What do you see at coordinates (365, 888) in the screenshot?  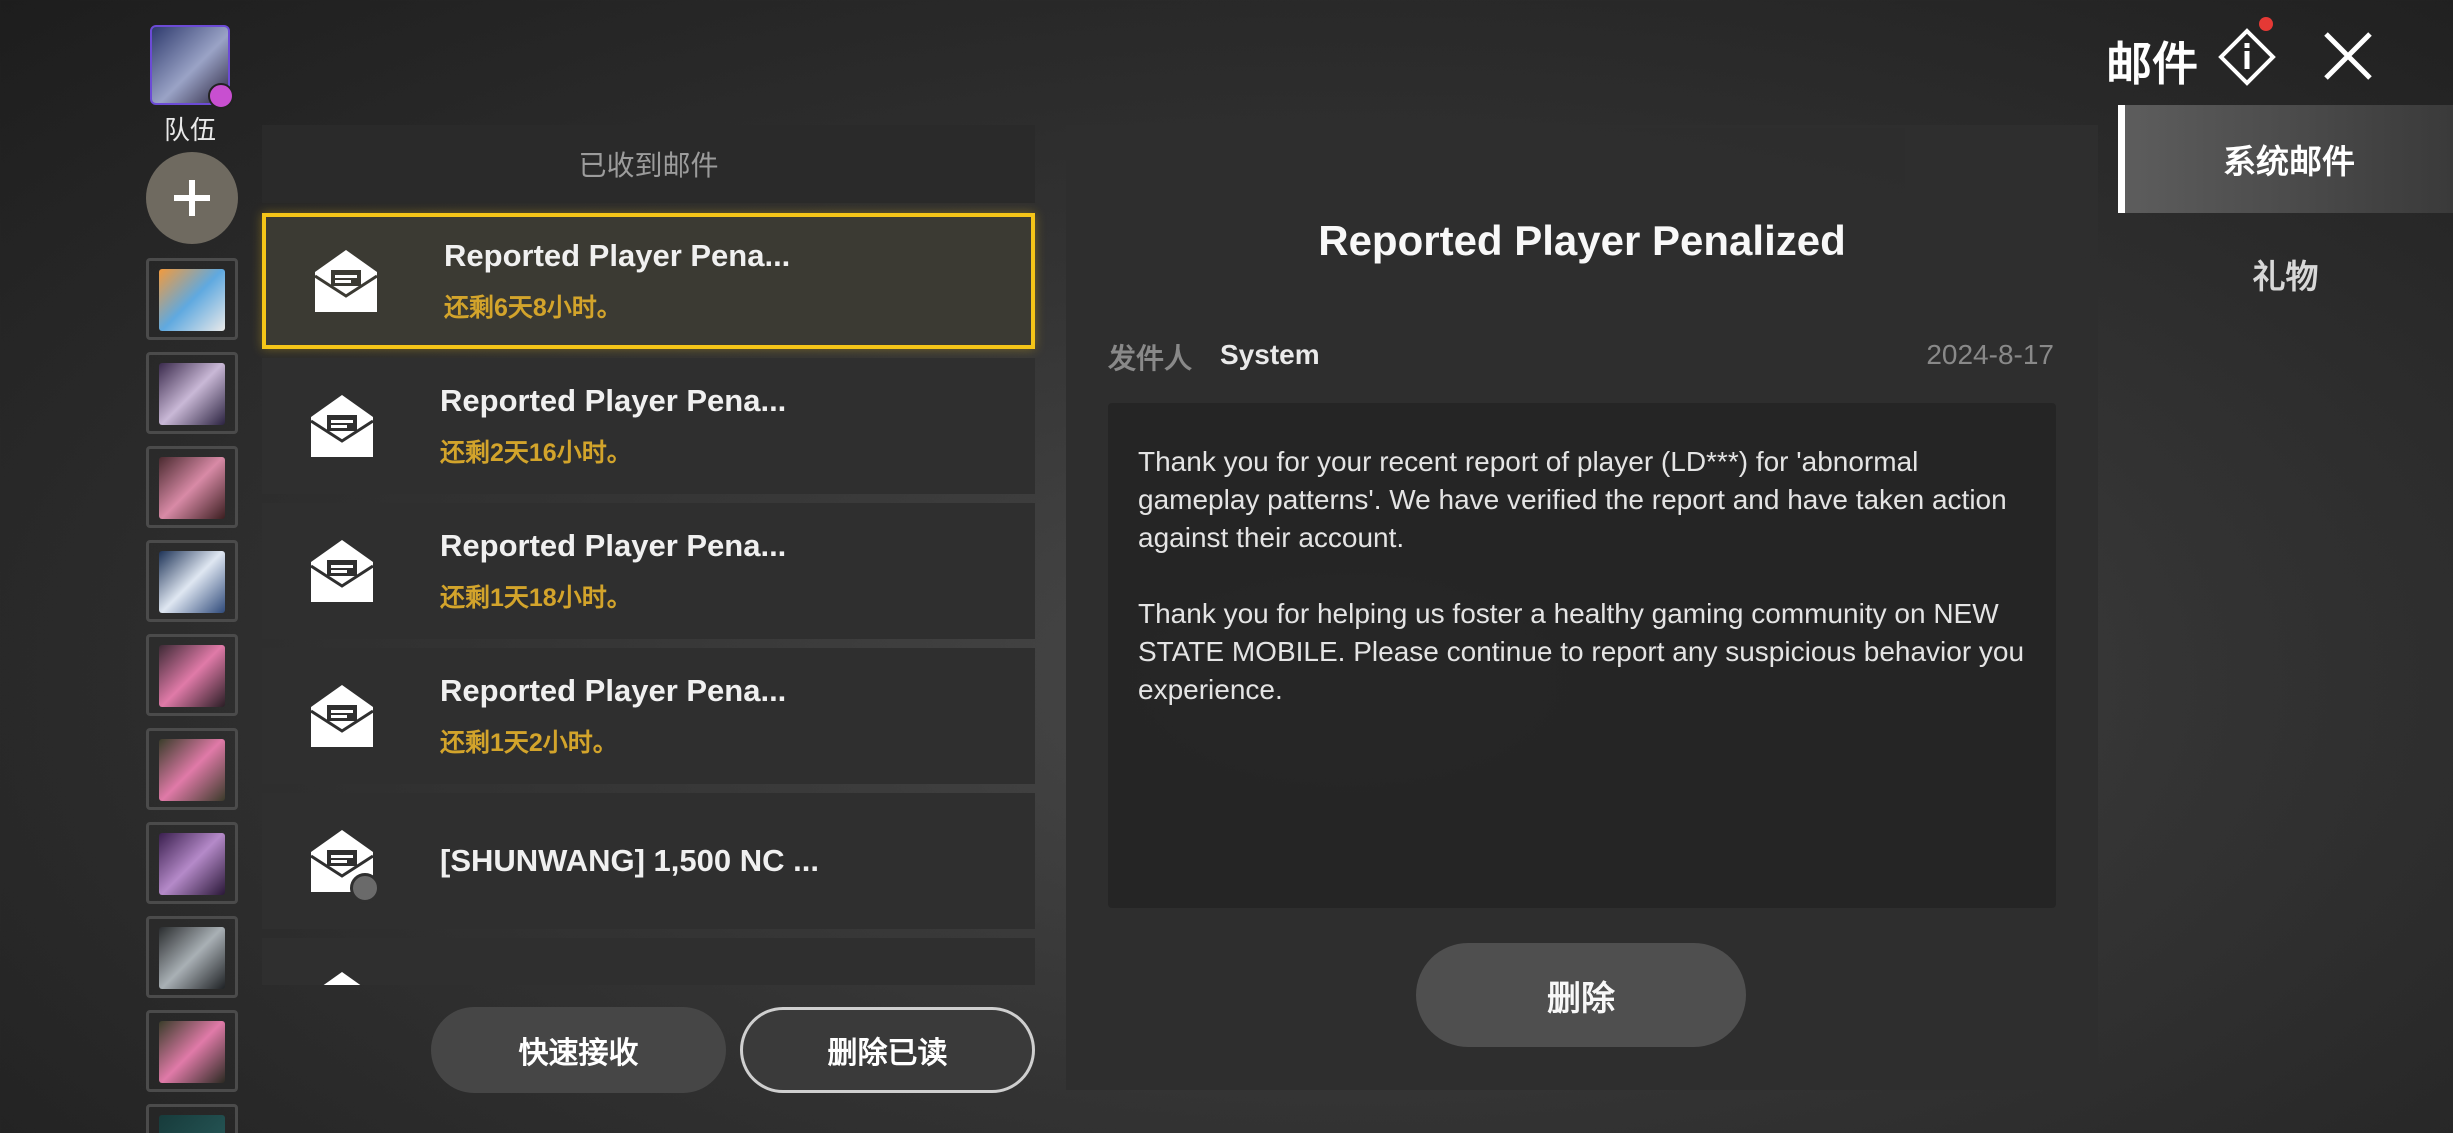 I see `check-icon` at bounding box center [365, 888].